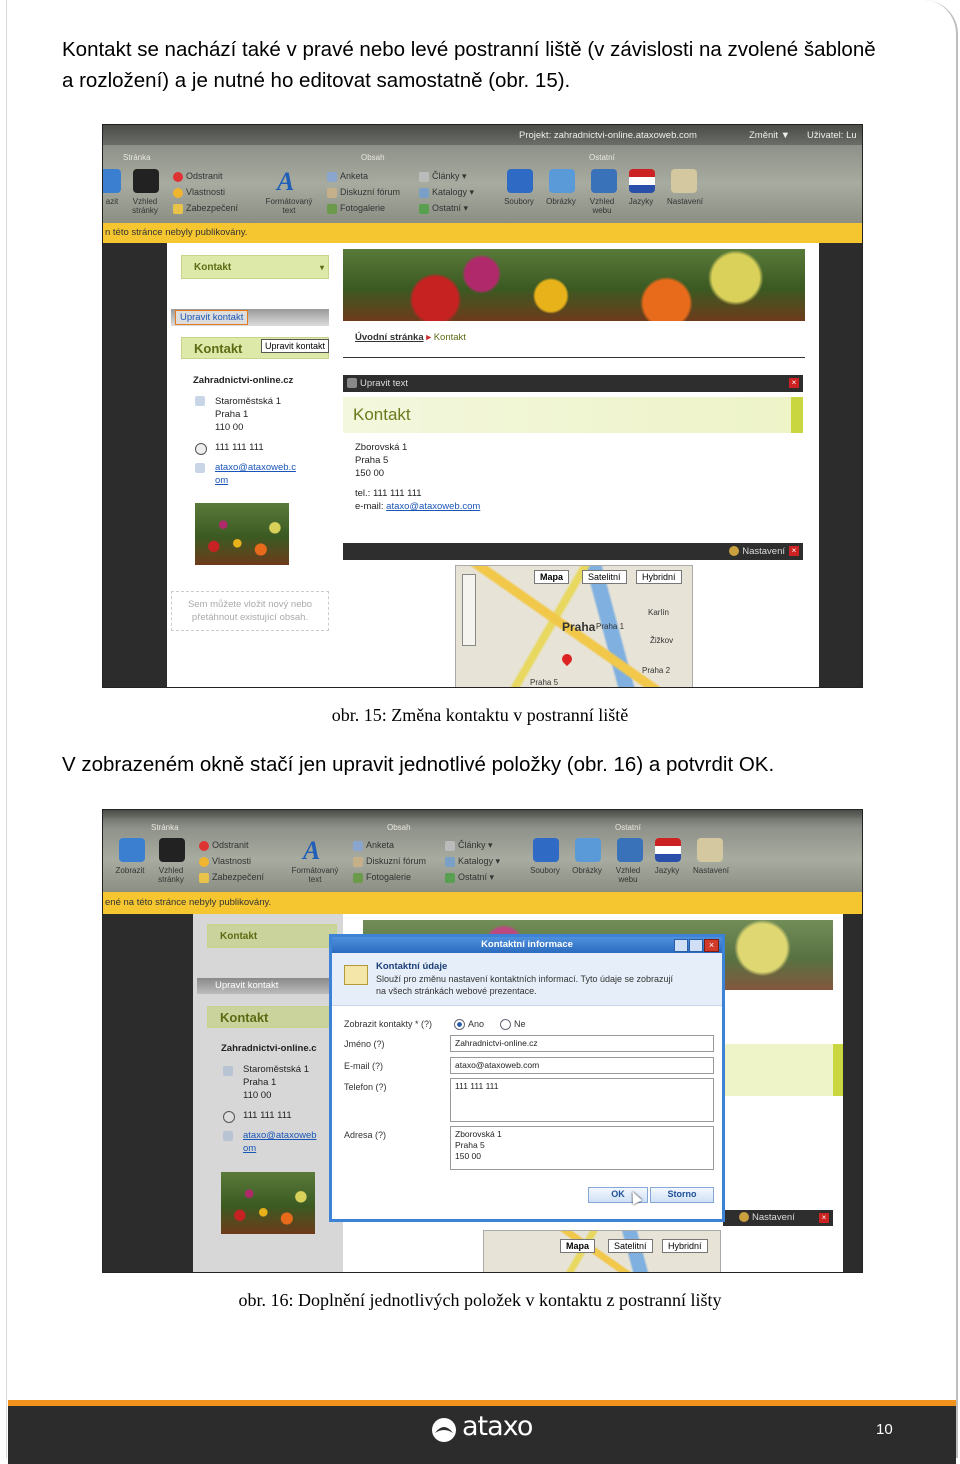 The width and height of the screenshot is (960, 1464). What do you see at coordinates (377, 383) in the screenshot?
I see `edit-text-button: Upravit text` at bounding box center [377, 383].